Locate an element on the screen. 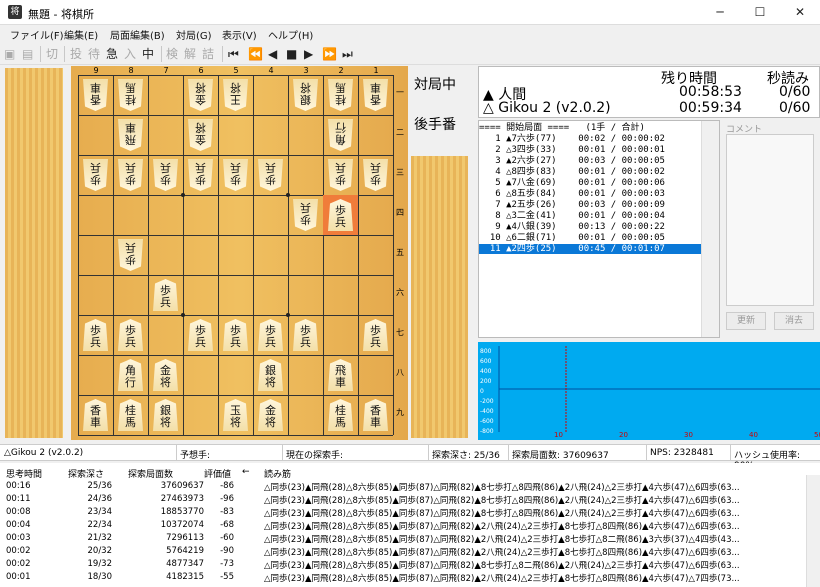  menu-file: ファイル(F) is located at coordinates (37, 34).